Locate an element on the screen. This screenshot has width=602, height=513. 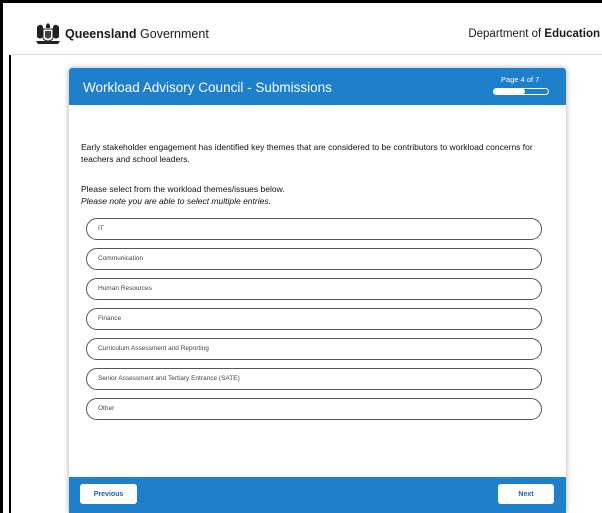
window-frame-top is located at coordinates (301, 1).